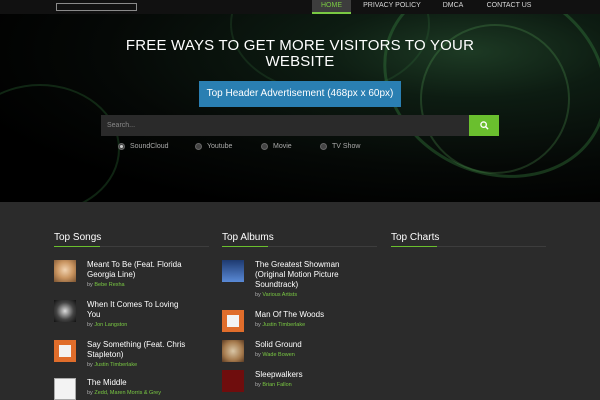  I want to click on radio-label: Movie, so click(282, 146).